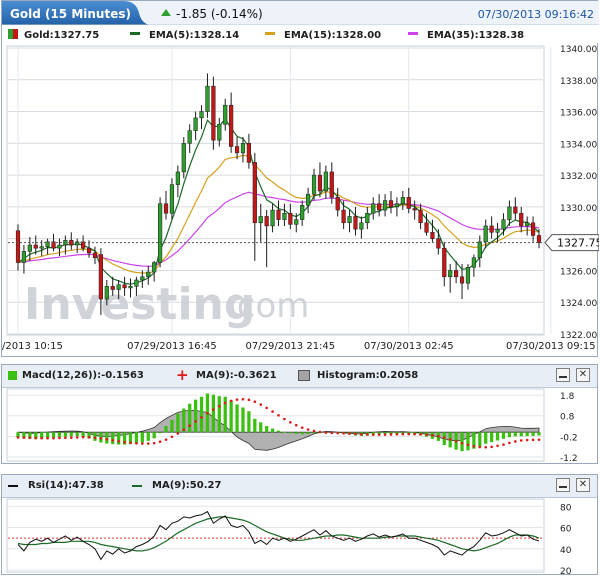 This screenshot has width=600, height=576. I want to click on macd-ma-legend: MA(9):-0.3621, so click(236, 375).